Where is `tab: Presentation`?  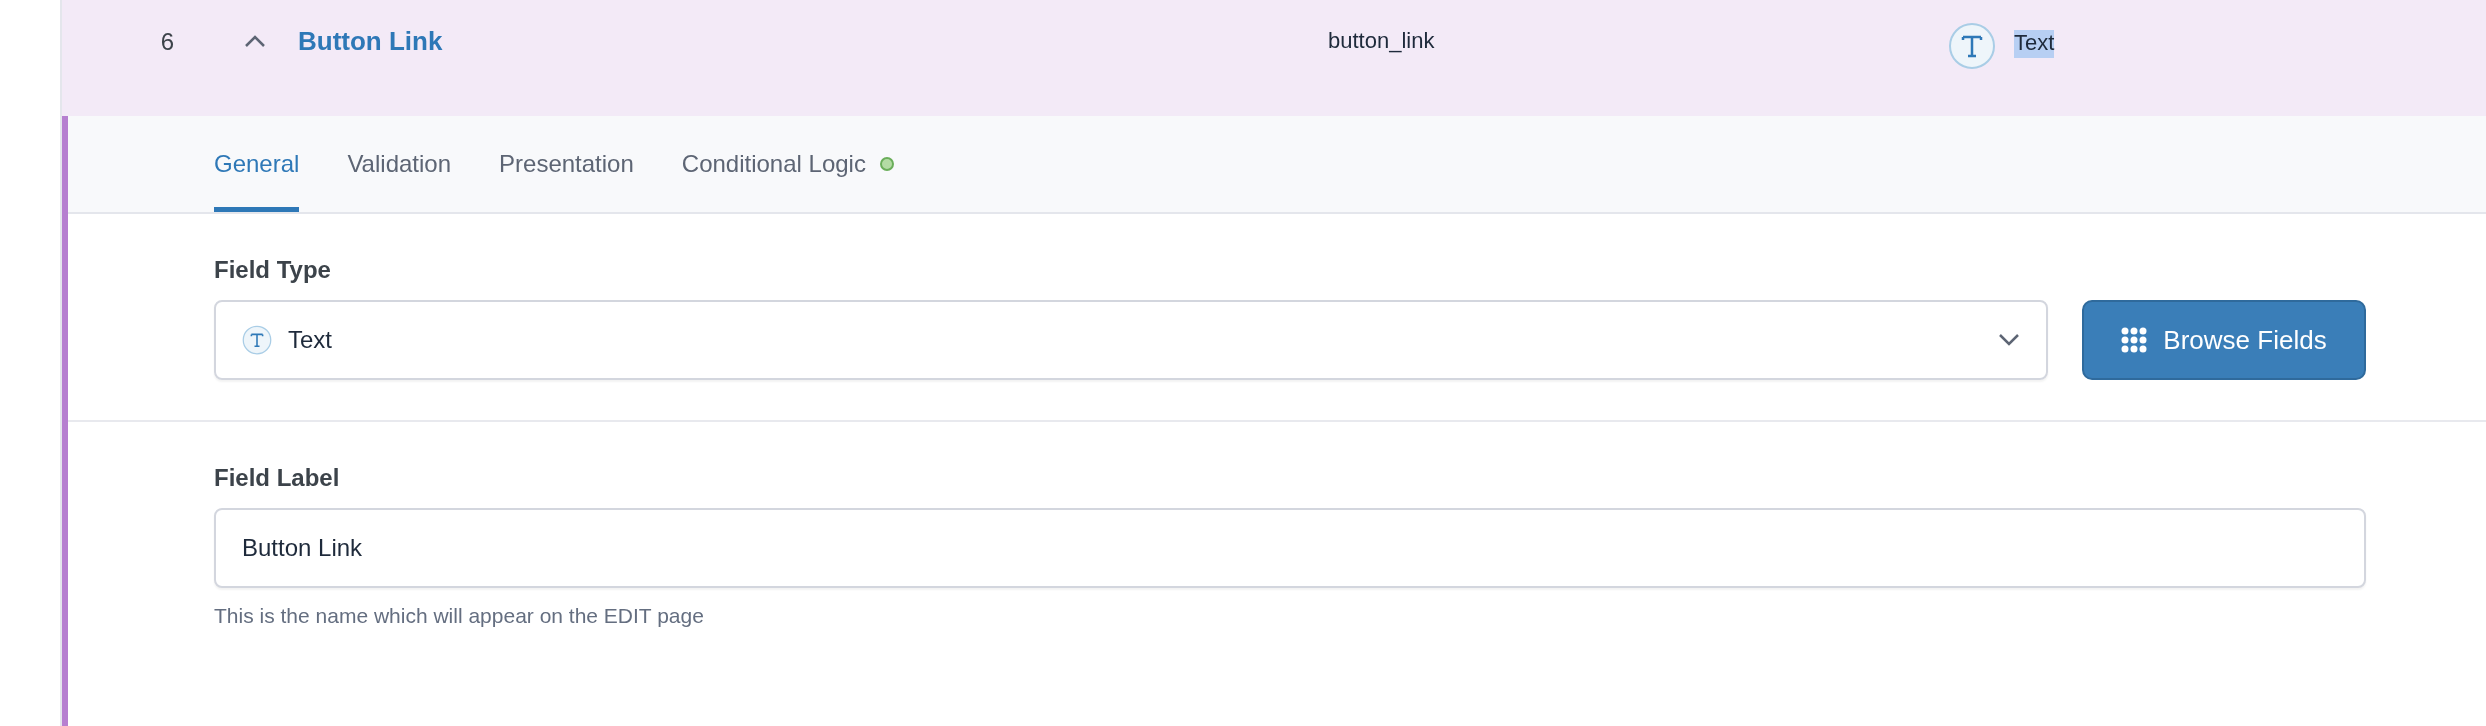 tab: Presentation is located at coordinates (566, 164).